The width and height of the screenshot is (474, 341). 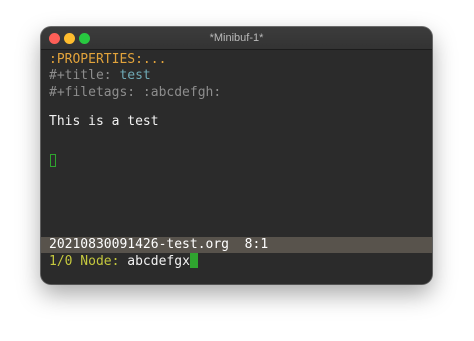 What do you see at coordinates (104, 121) in the screenshot?
I see `body-text-line: This is a test` at bounding box center [104, 121].